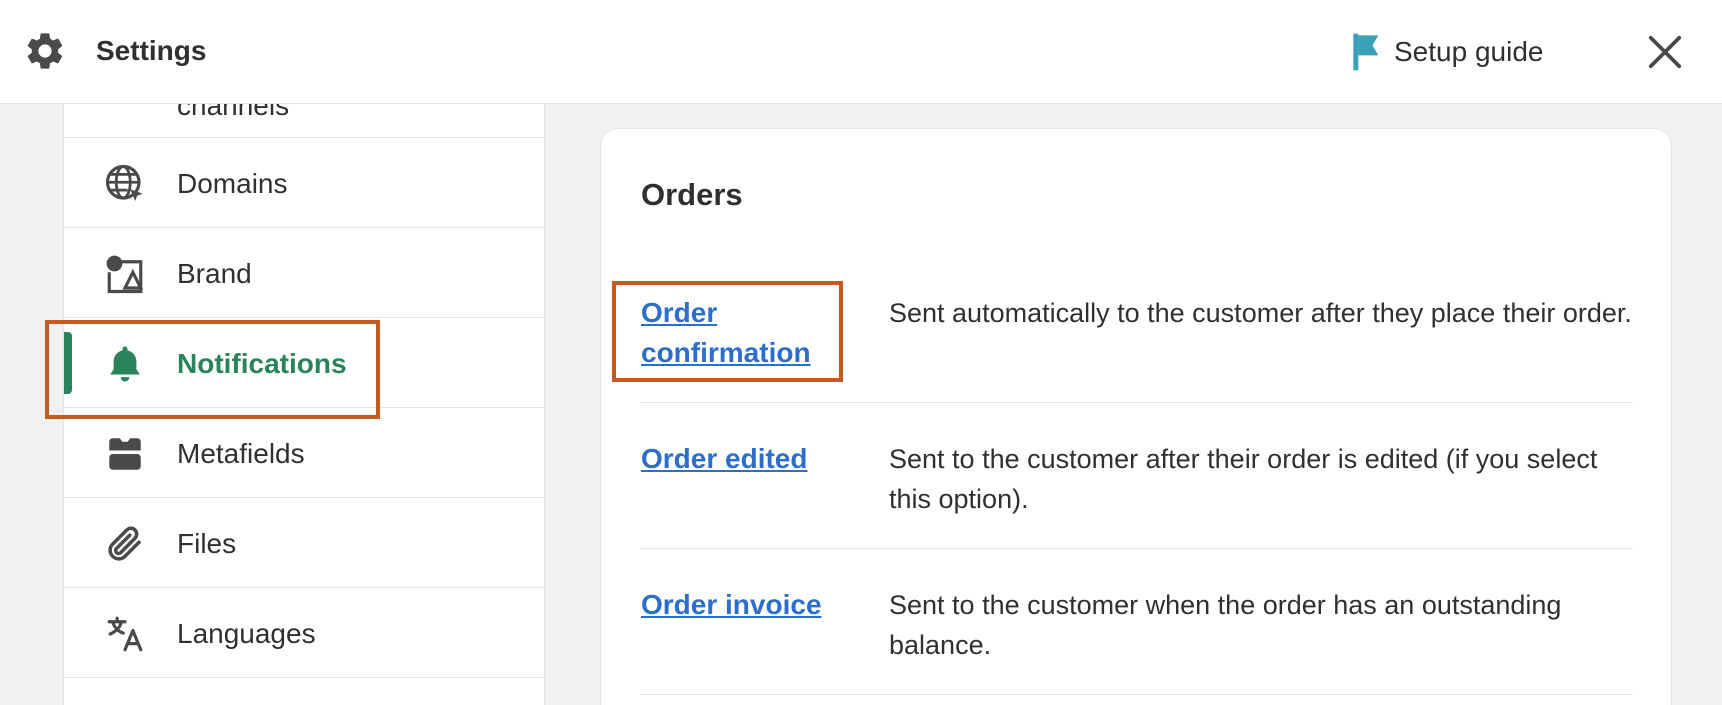  I want to click on app-title: Settings, so click(151, 50).